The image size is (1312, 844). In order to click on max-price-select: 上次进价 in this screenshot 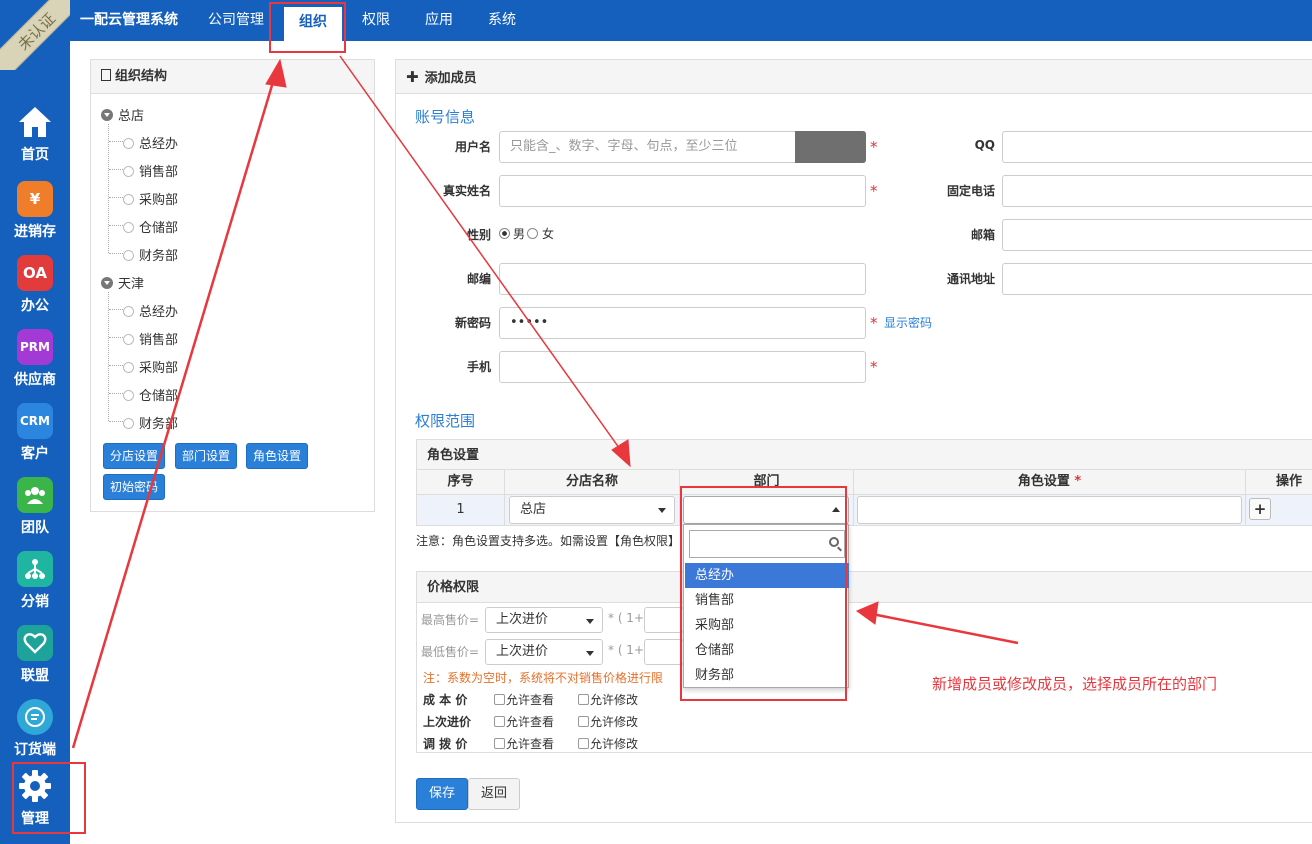, I will do `click(544, 620)`.